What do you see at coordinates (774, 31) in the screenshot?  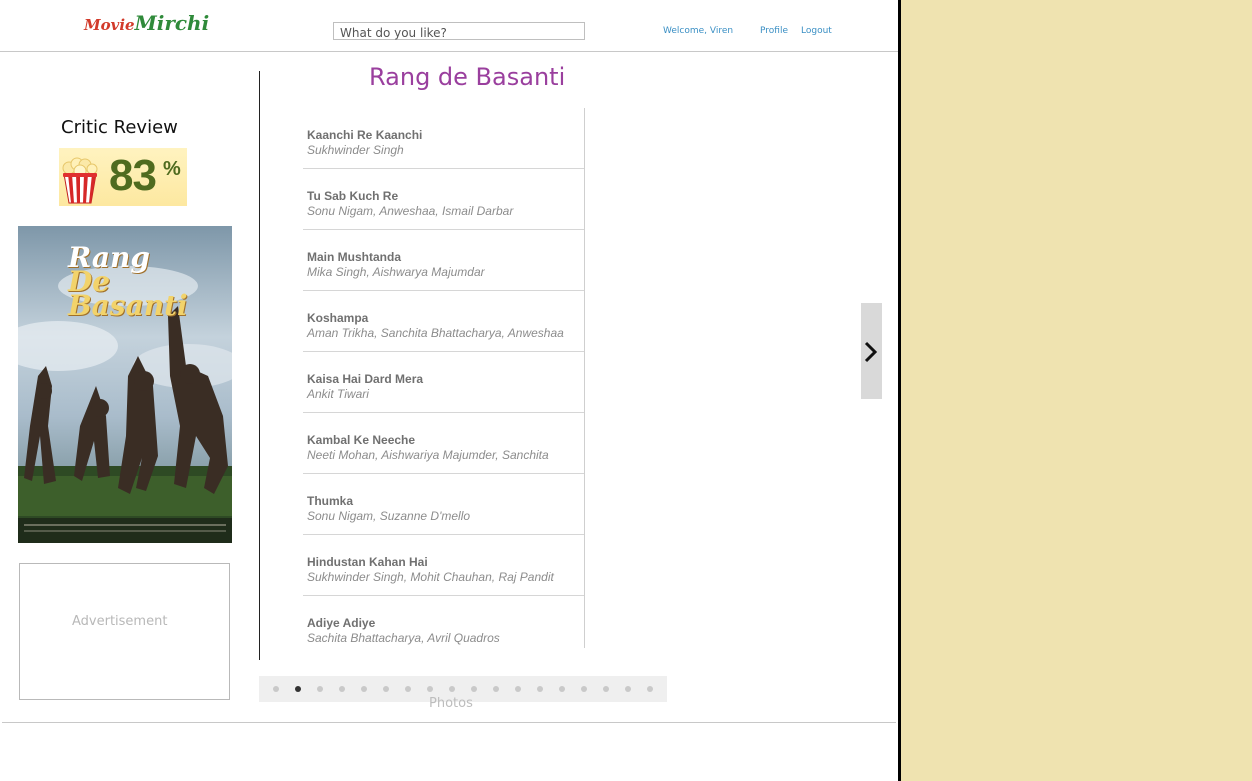 I see `profile-link: Profile` at bounding box center [774, 31].